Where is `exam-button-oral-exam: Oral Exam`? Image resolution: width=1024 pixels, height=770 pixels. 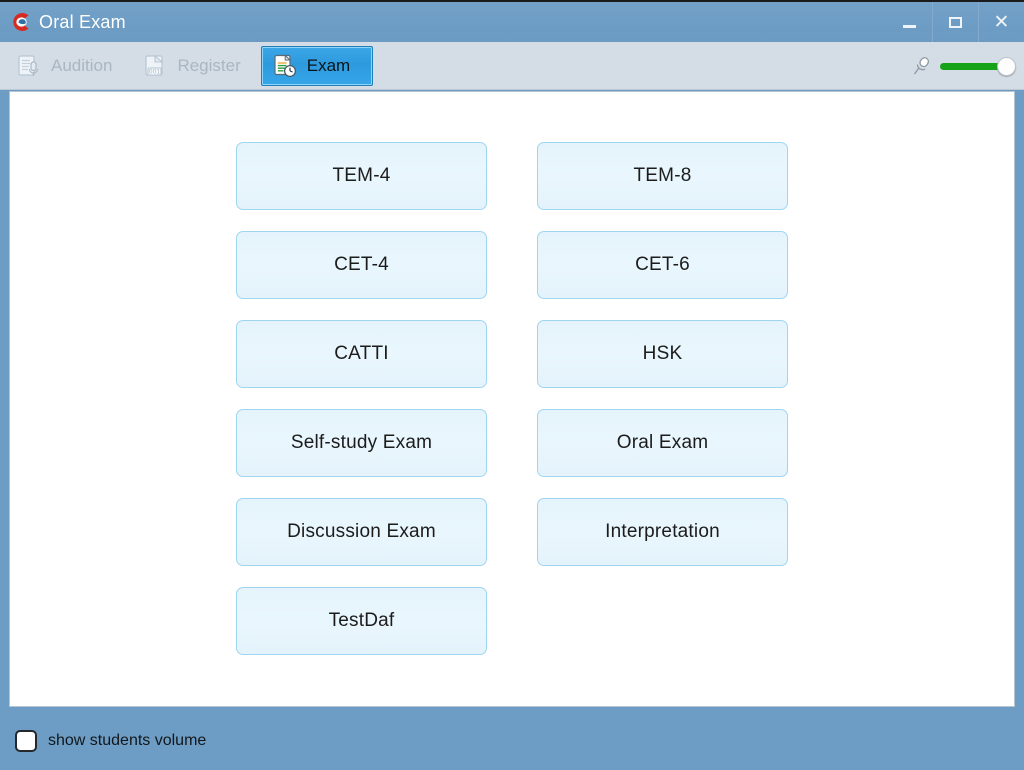
exam-button-oral-exam: Oral Exam is located at coordinates (662, 443).